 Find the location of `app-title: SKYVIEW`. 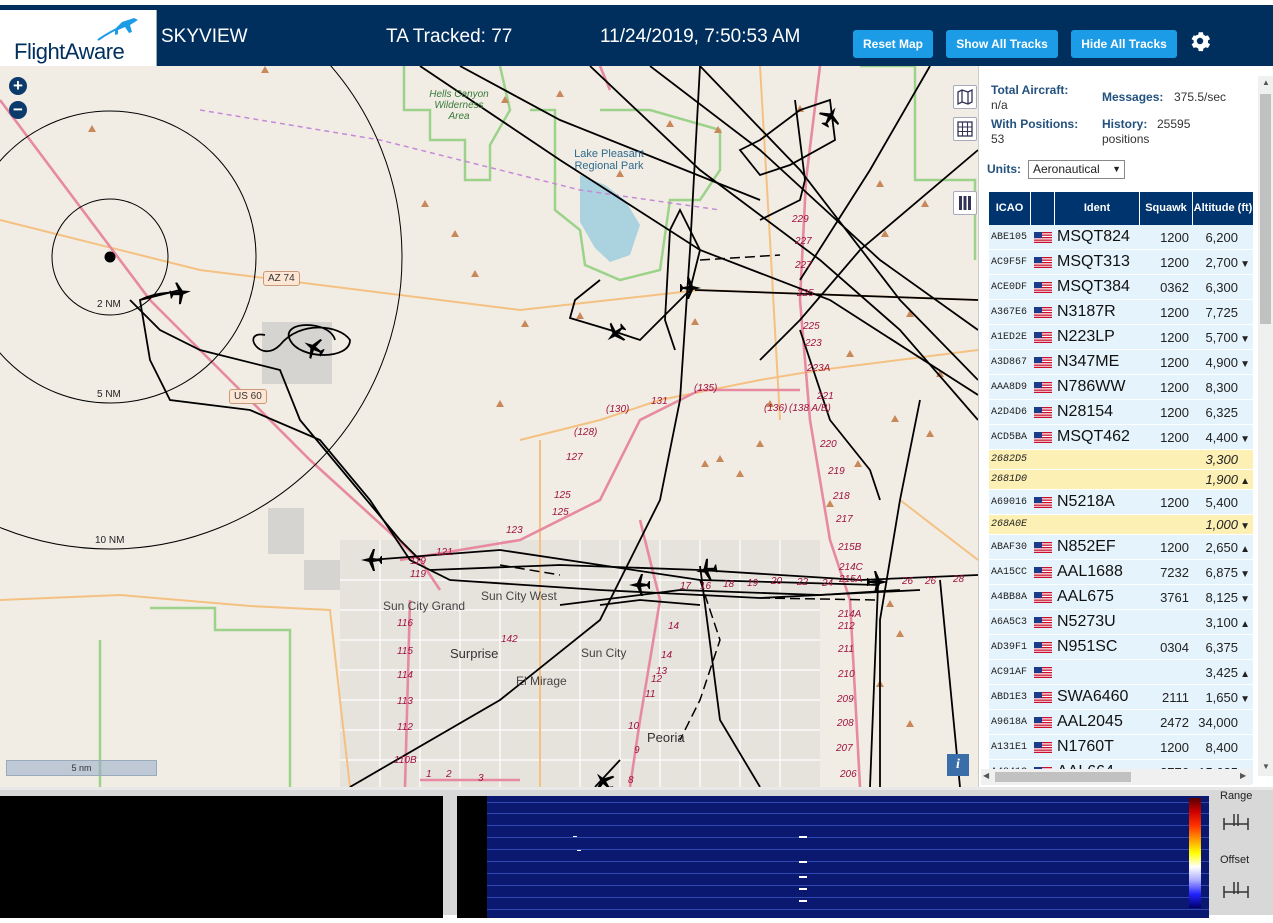

app-title: SKYVIEW is located at coordinates (204, 36).